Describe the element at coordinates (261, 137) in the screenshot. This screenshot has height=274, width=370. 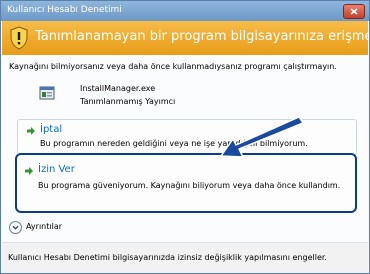
I see `annotation-arrow-icon` at that location.